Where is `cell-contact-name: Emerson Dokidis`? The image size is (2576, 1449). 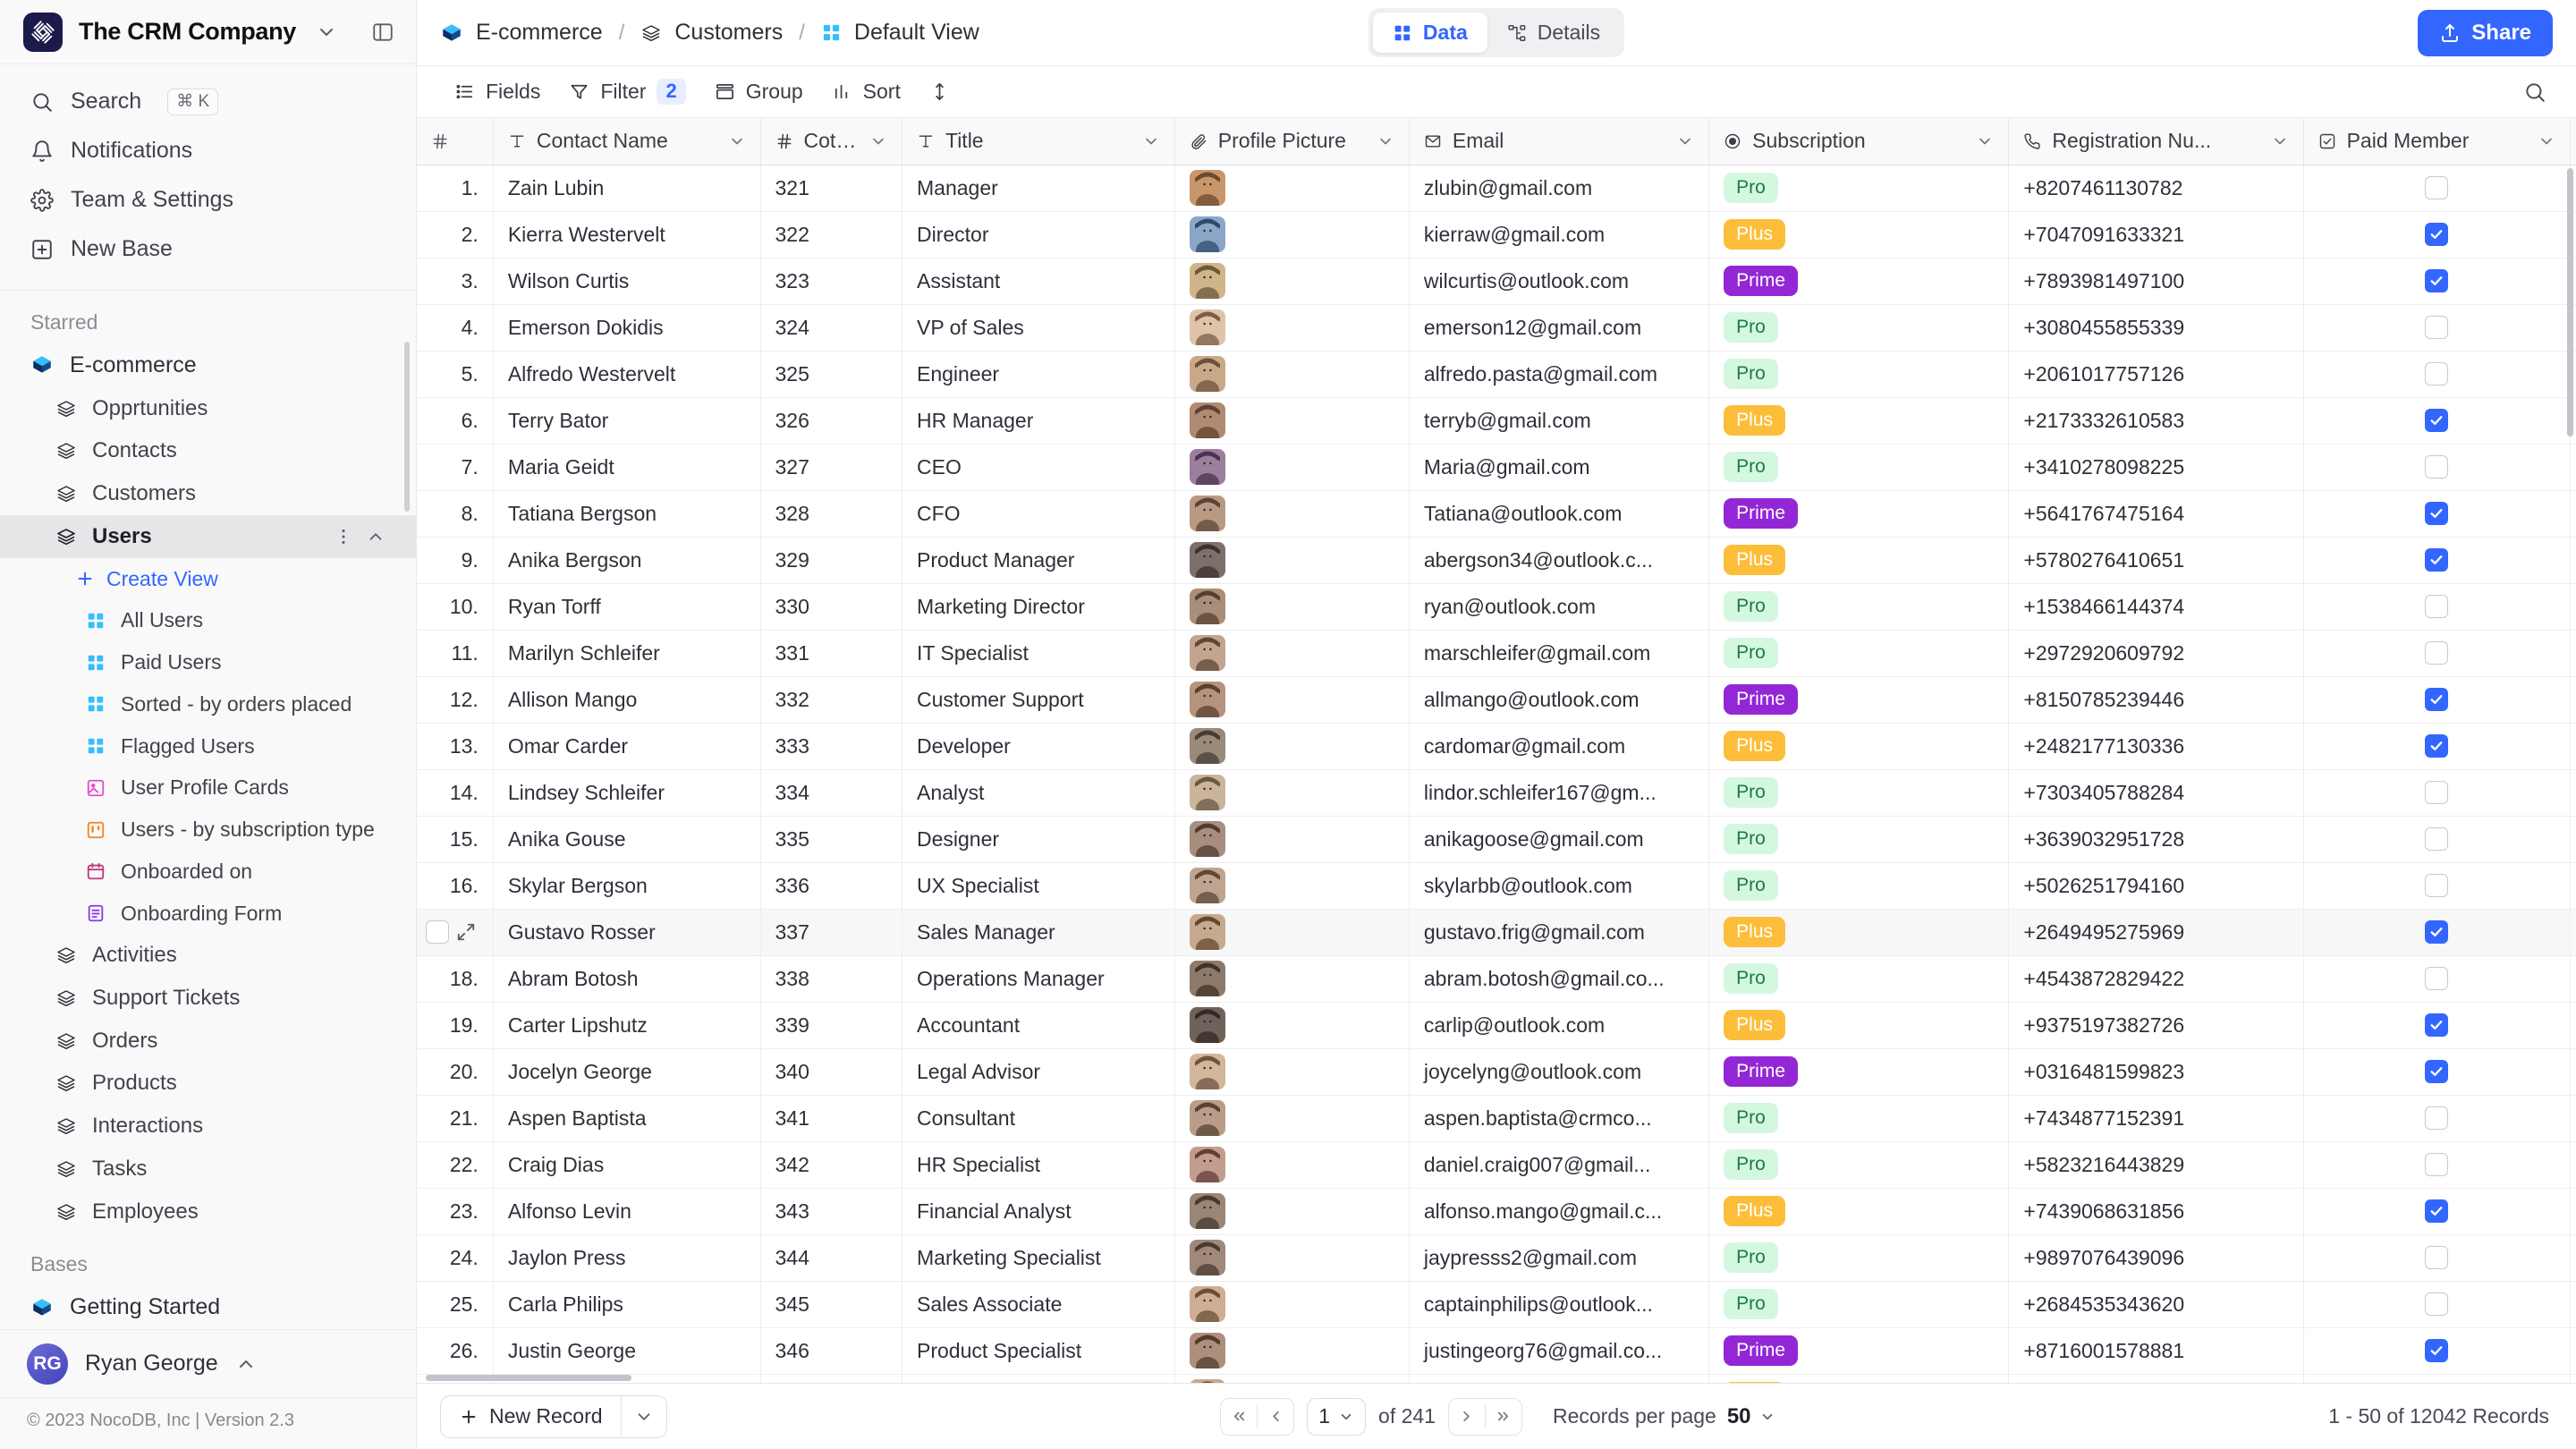 cell-contact-name: Emerson Dokidis is located at coordinates (627, 328).